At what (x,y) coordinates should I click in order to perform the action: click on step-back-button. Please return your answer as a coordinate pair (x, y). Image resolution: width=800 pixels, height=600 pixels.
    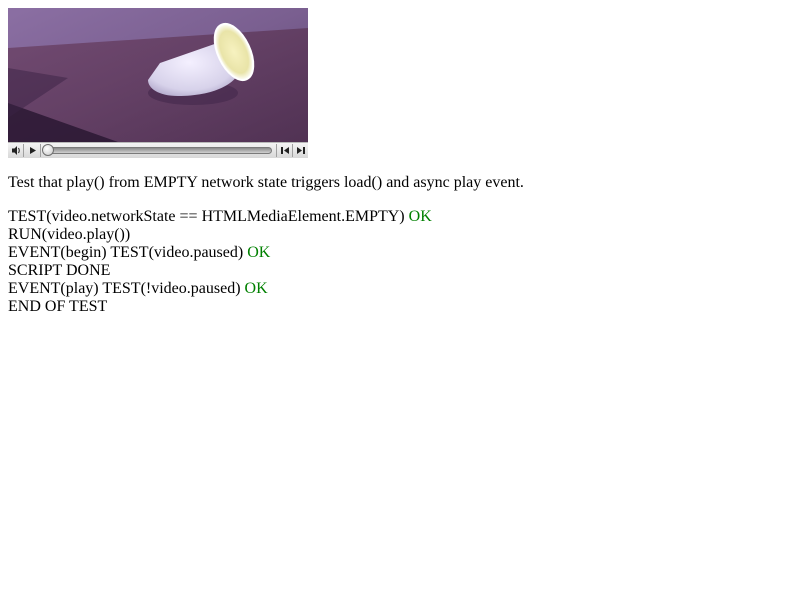
    Looking at the image, I should click on (285, 150).